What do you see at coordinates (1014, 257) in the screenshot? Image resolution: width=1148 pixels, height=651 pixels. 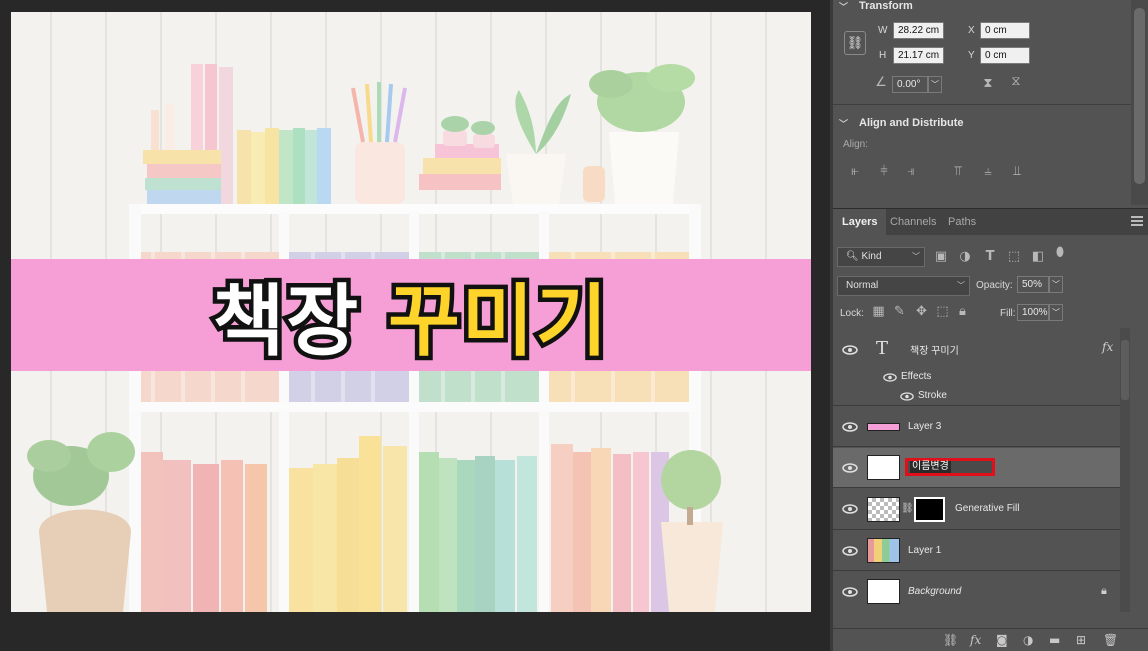 I see `filter-shape-icon: ⬚` at bounding box center [1014, 257].